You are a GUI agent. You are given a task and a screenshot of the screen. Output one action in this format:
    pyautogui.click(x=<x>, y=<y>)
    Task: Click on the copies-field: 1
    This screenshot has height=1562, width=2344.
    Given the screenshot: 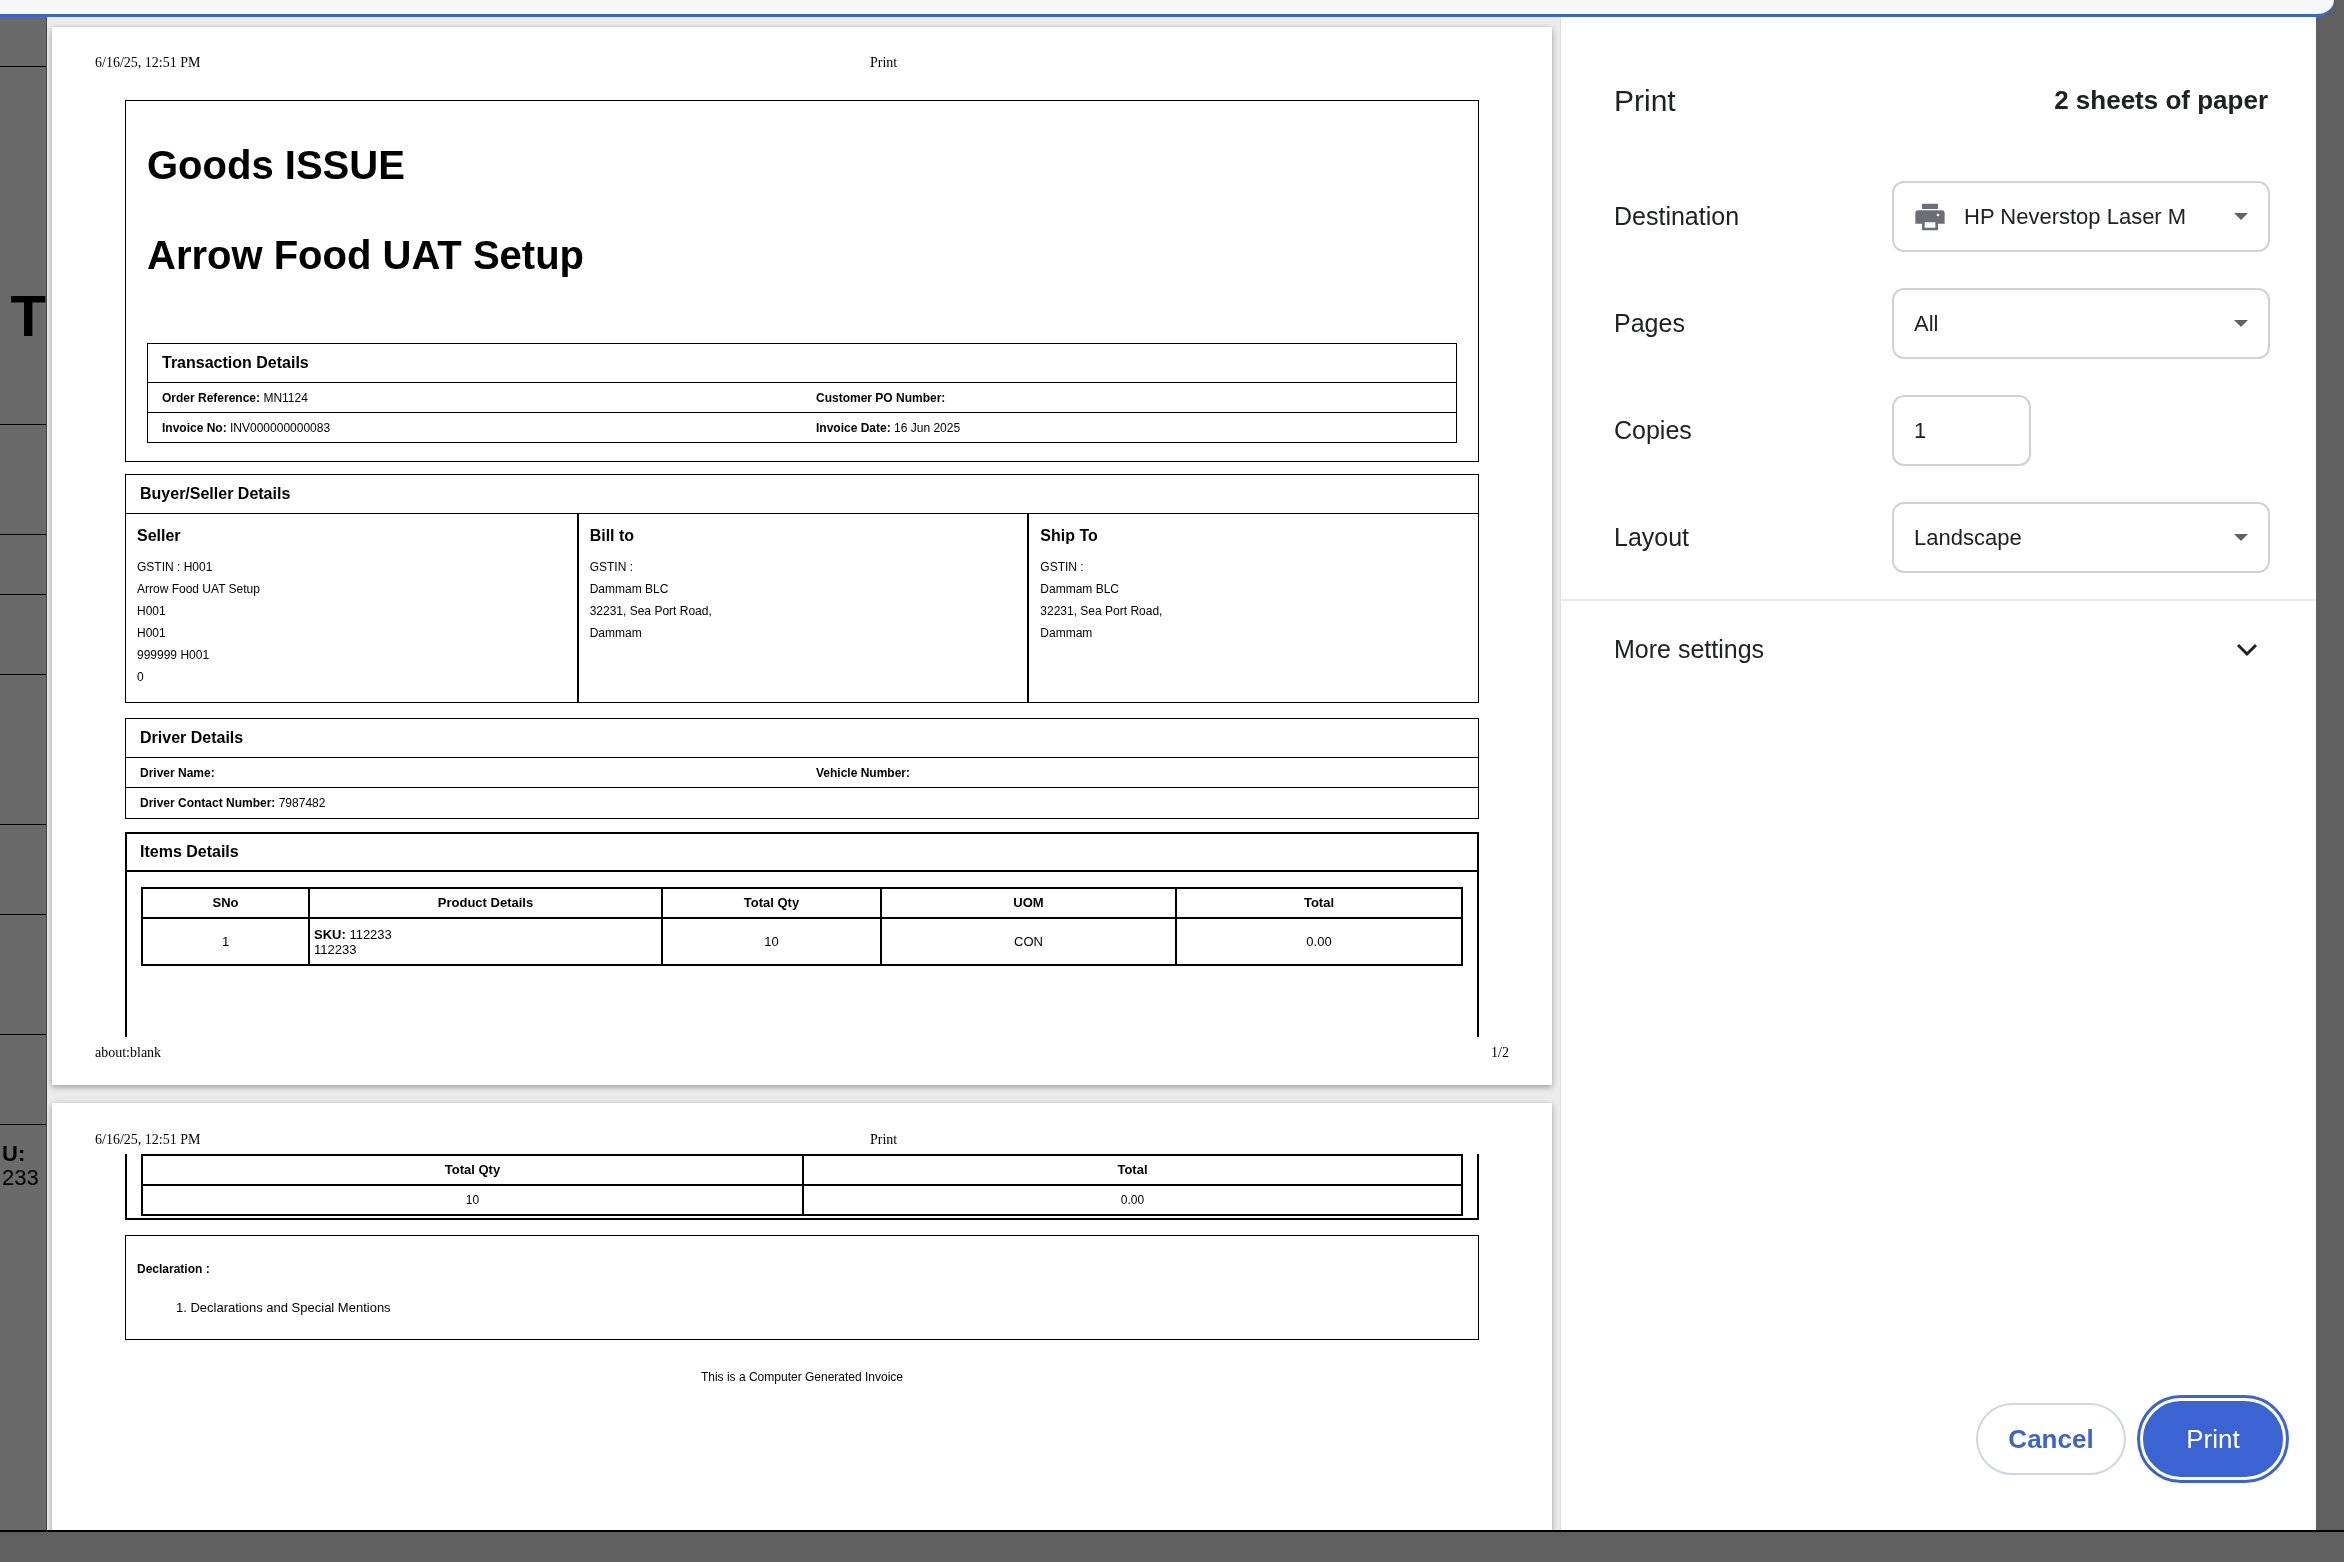 What is the action you would take?
    pyautogui.click(x=1961, y=430)
    